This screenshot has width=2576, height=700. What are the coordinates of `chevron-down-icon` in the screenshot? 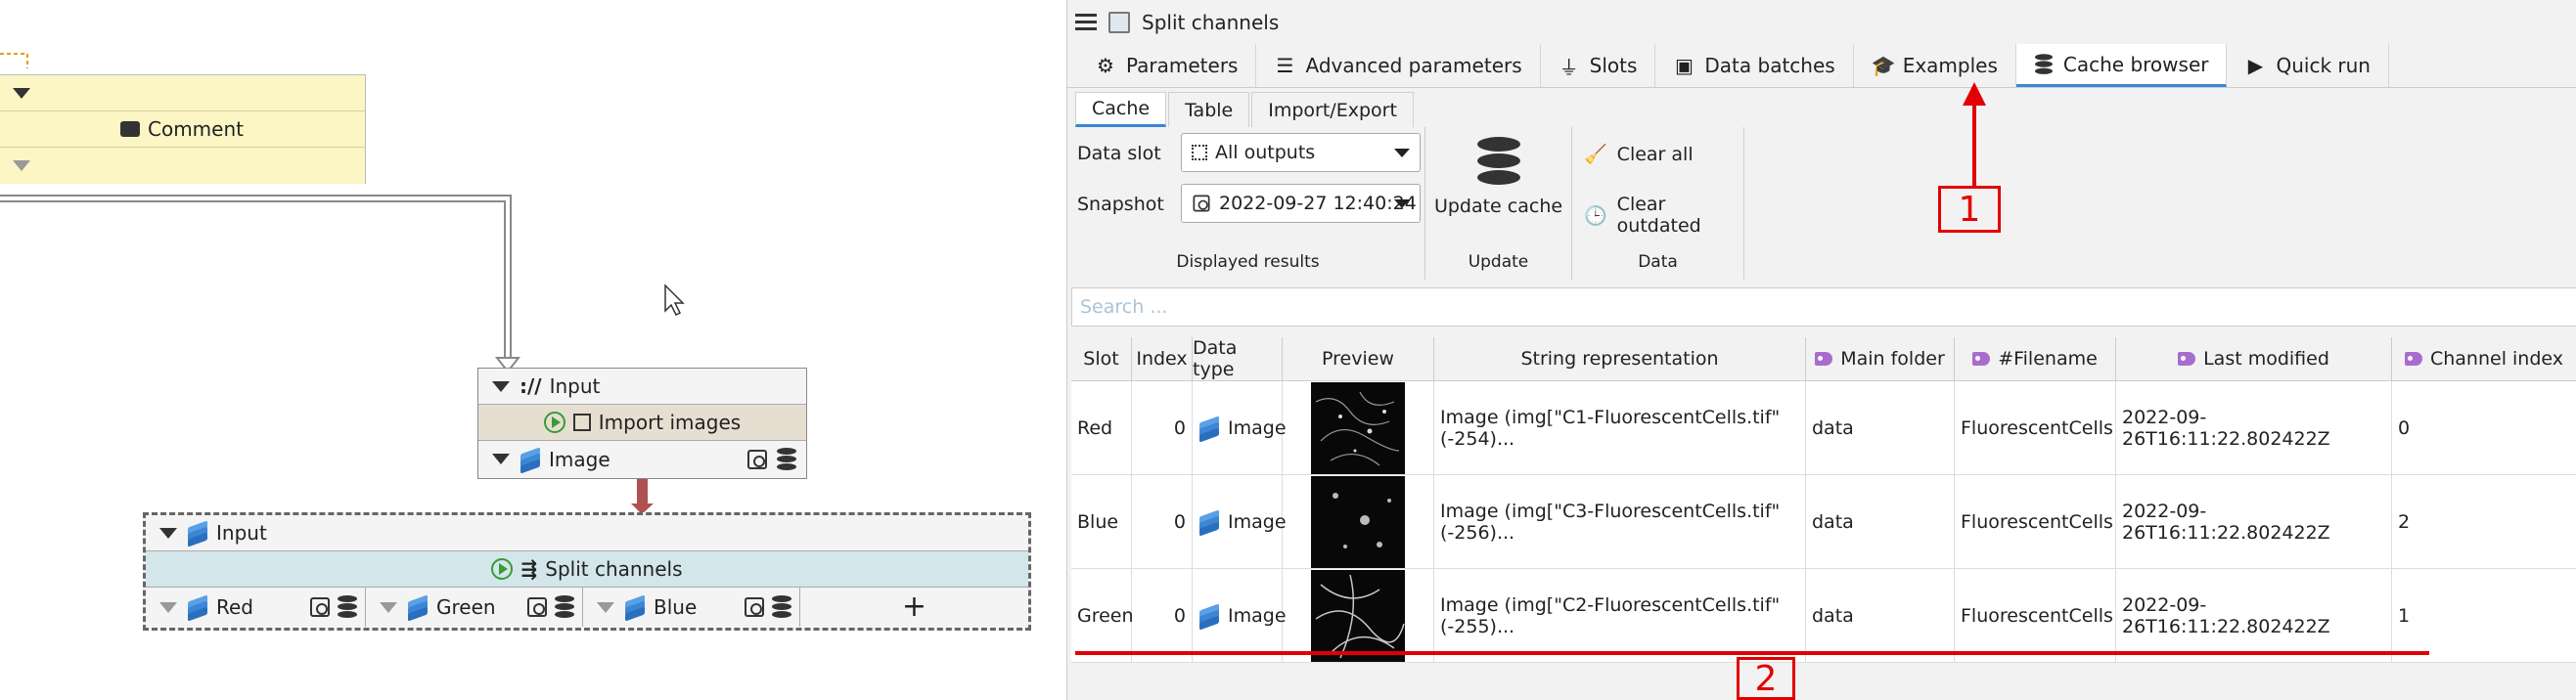 It's located at (1402, 153).